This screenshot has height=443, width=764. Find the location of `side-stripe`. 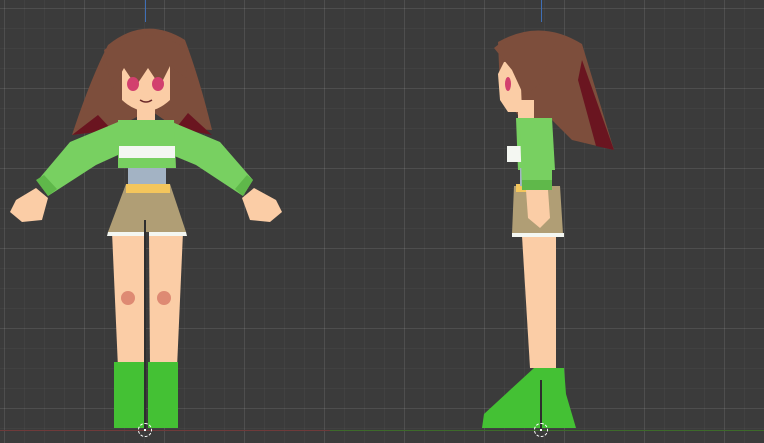

side-stripe is located at coordinates (515, 154).